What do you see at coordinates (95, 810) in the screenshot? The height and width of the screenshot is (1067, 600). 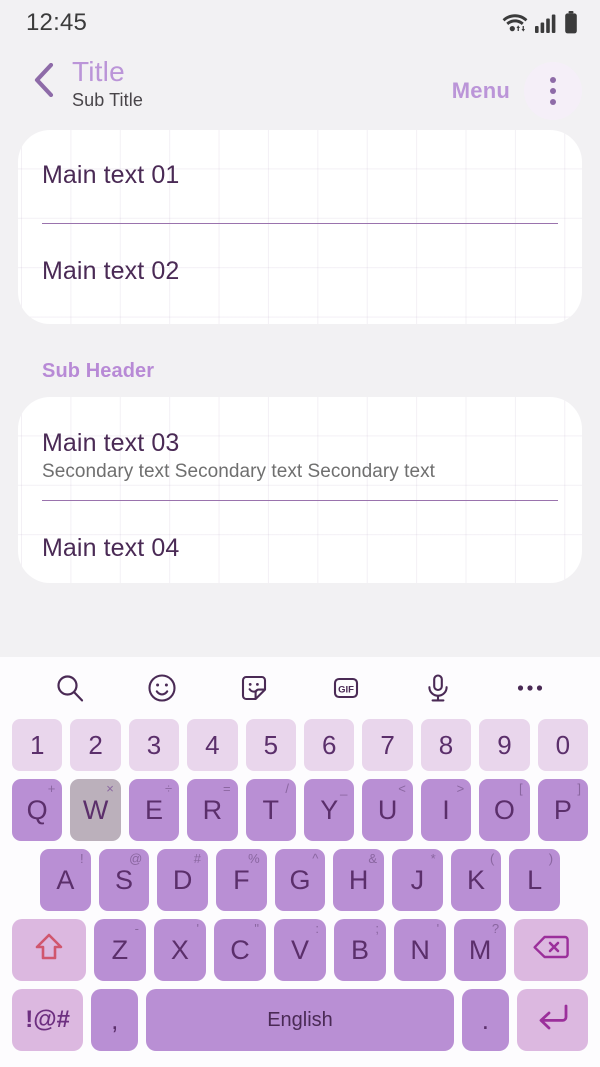 I see `key-w: × W` at bounding box center [95, 810].